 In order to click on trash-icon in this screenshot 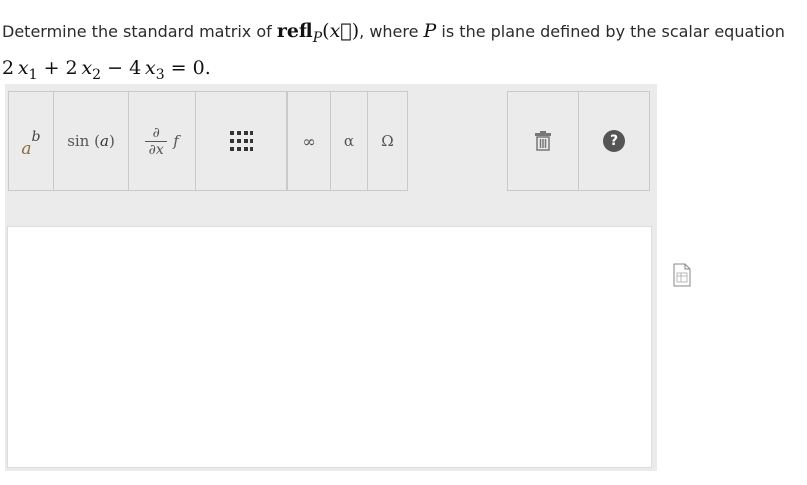, I will do `click(543, 141)`.